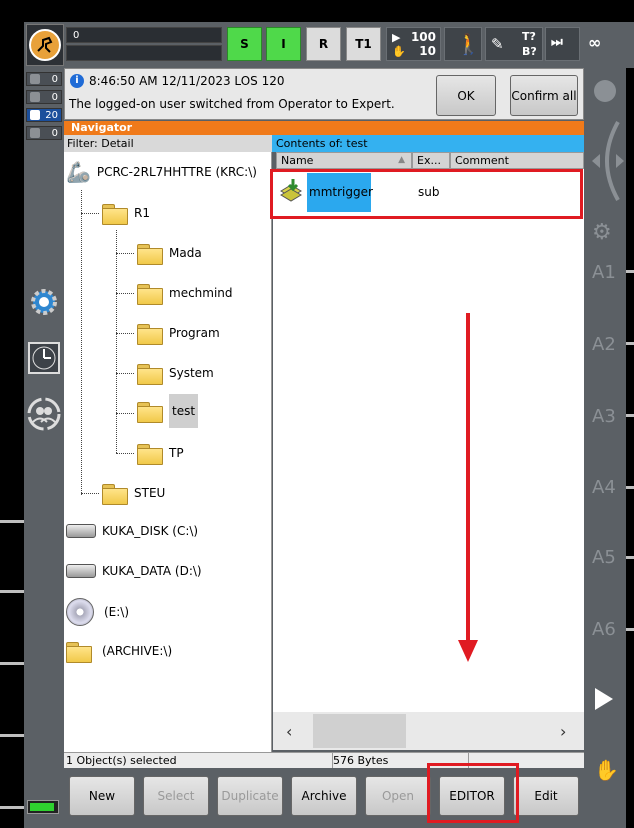 The width and height of the screenshot is (634, 828). I want to click on error-counter: 0, so click(44, 79).